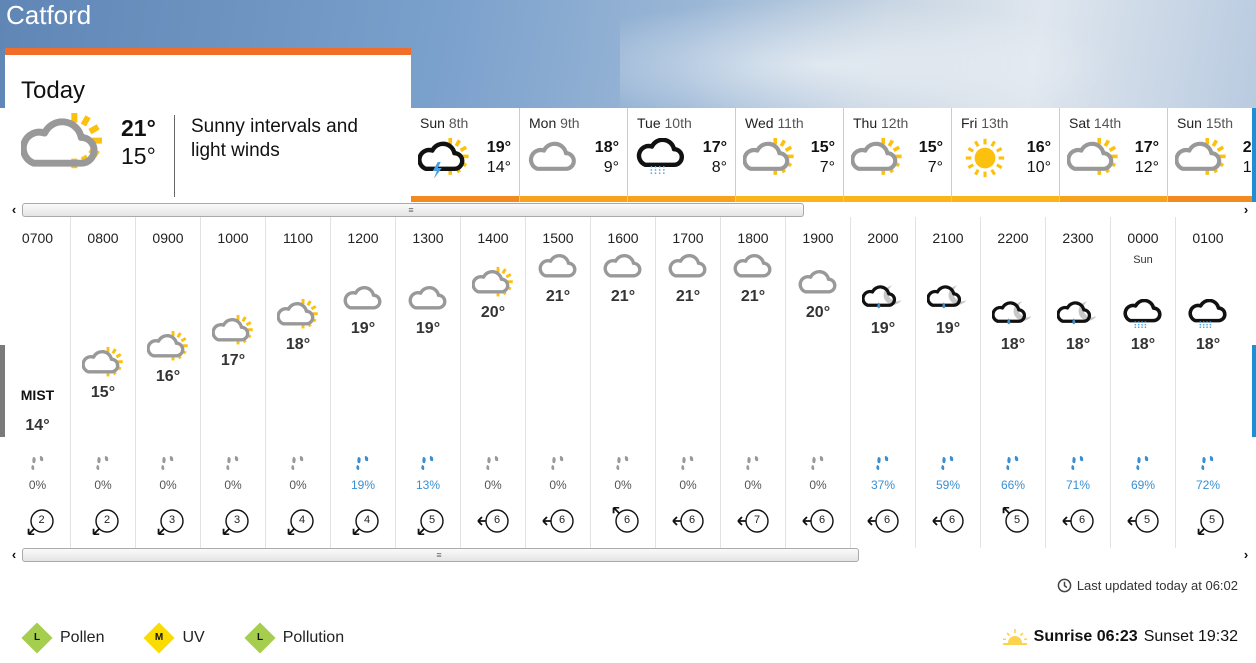 Image resolution: width=1256 pixels, height=663 pixels. Describe the element at coordinates (687, 382) in the screenshot. I see `hour-column: 1700 21° 0% 6` at that location.